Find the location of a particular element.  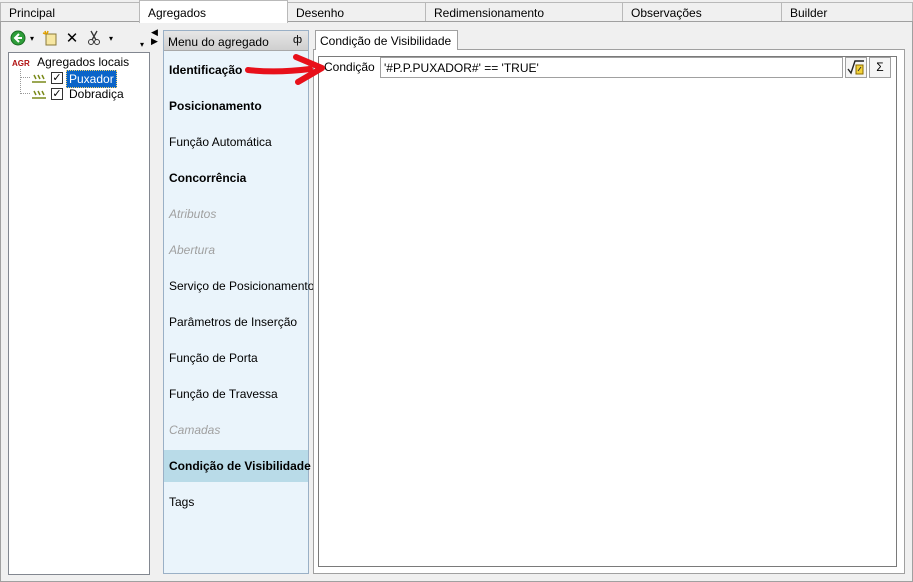

formula-icon is located at coordinates (855, 67).